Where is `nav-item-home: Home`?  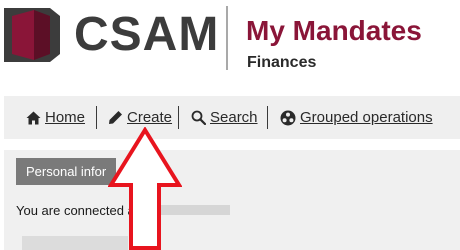 nav-item-home: Home is located at coordinates (55, 117).